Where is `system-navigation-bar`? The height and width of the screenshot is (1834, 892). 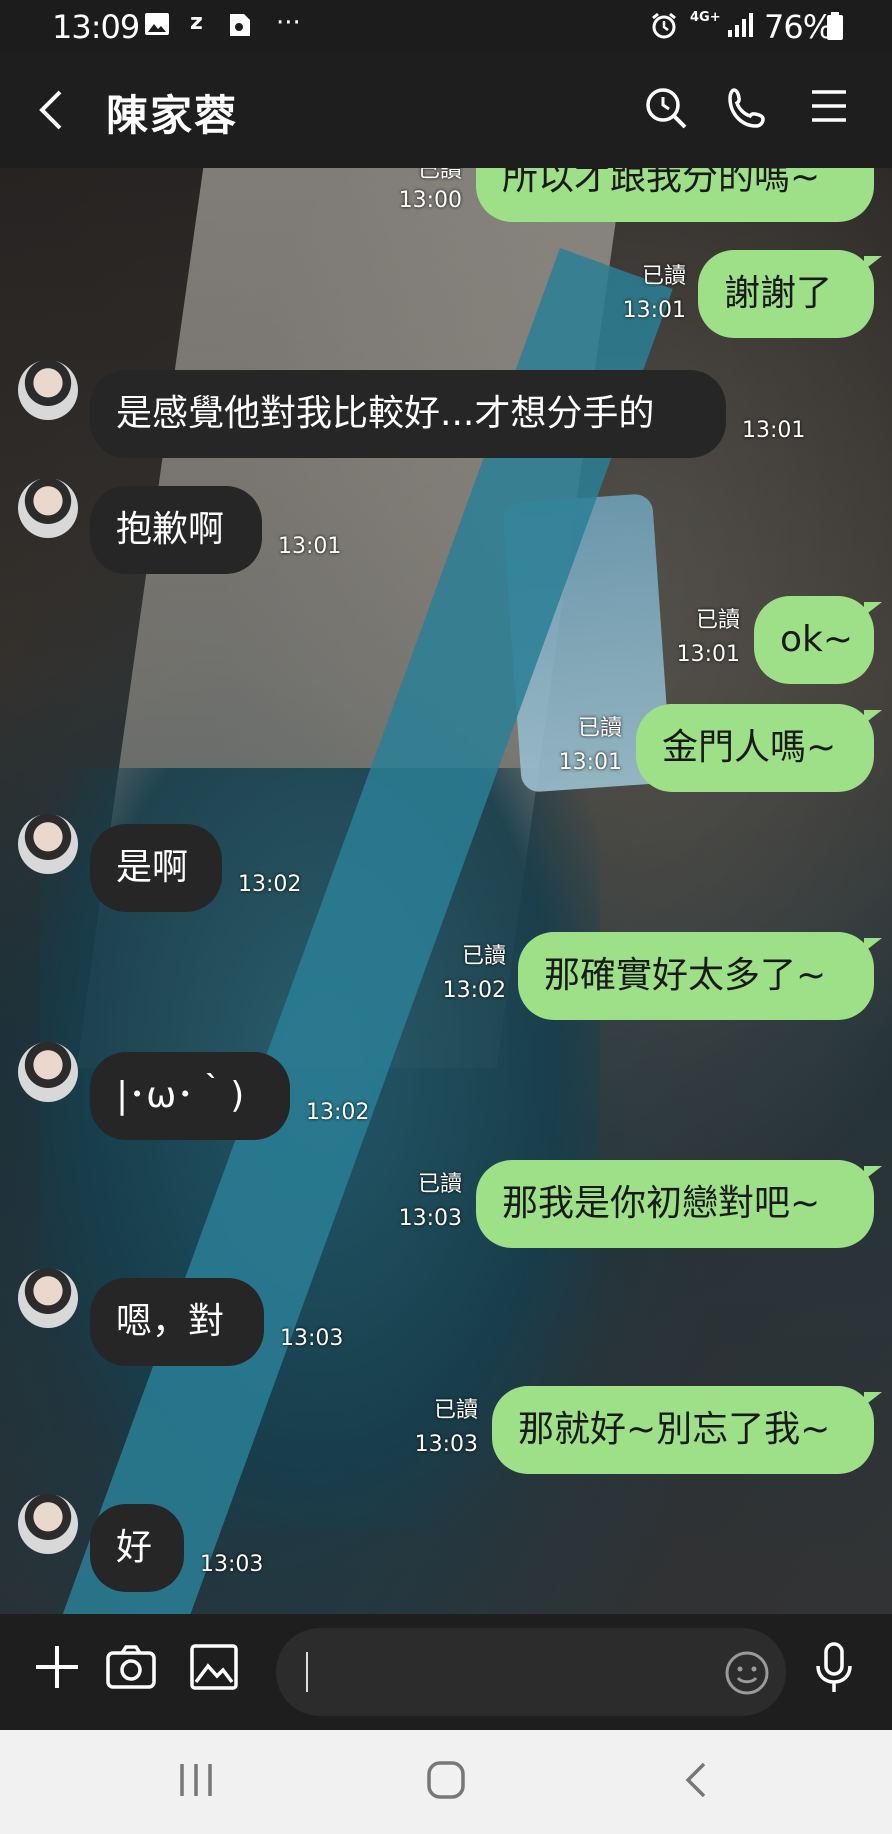 system-navigation-bar is located at coordinates (446, 1782).